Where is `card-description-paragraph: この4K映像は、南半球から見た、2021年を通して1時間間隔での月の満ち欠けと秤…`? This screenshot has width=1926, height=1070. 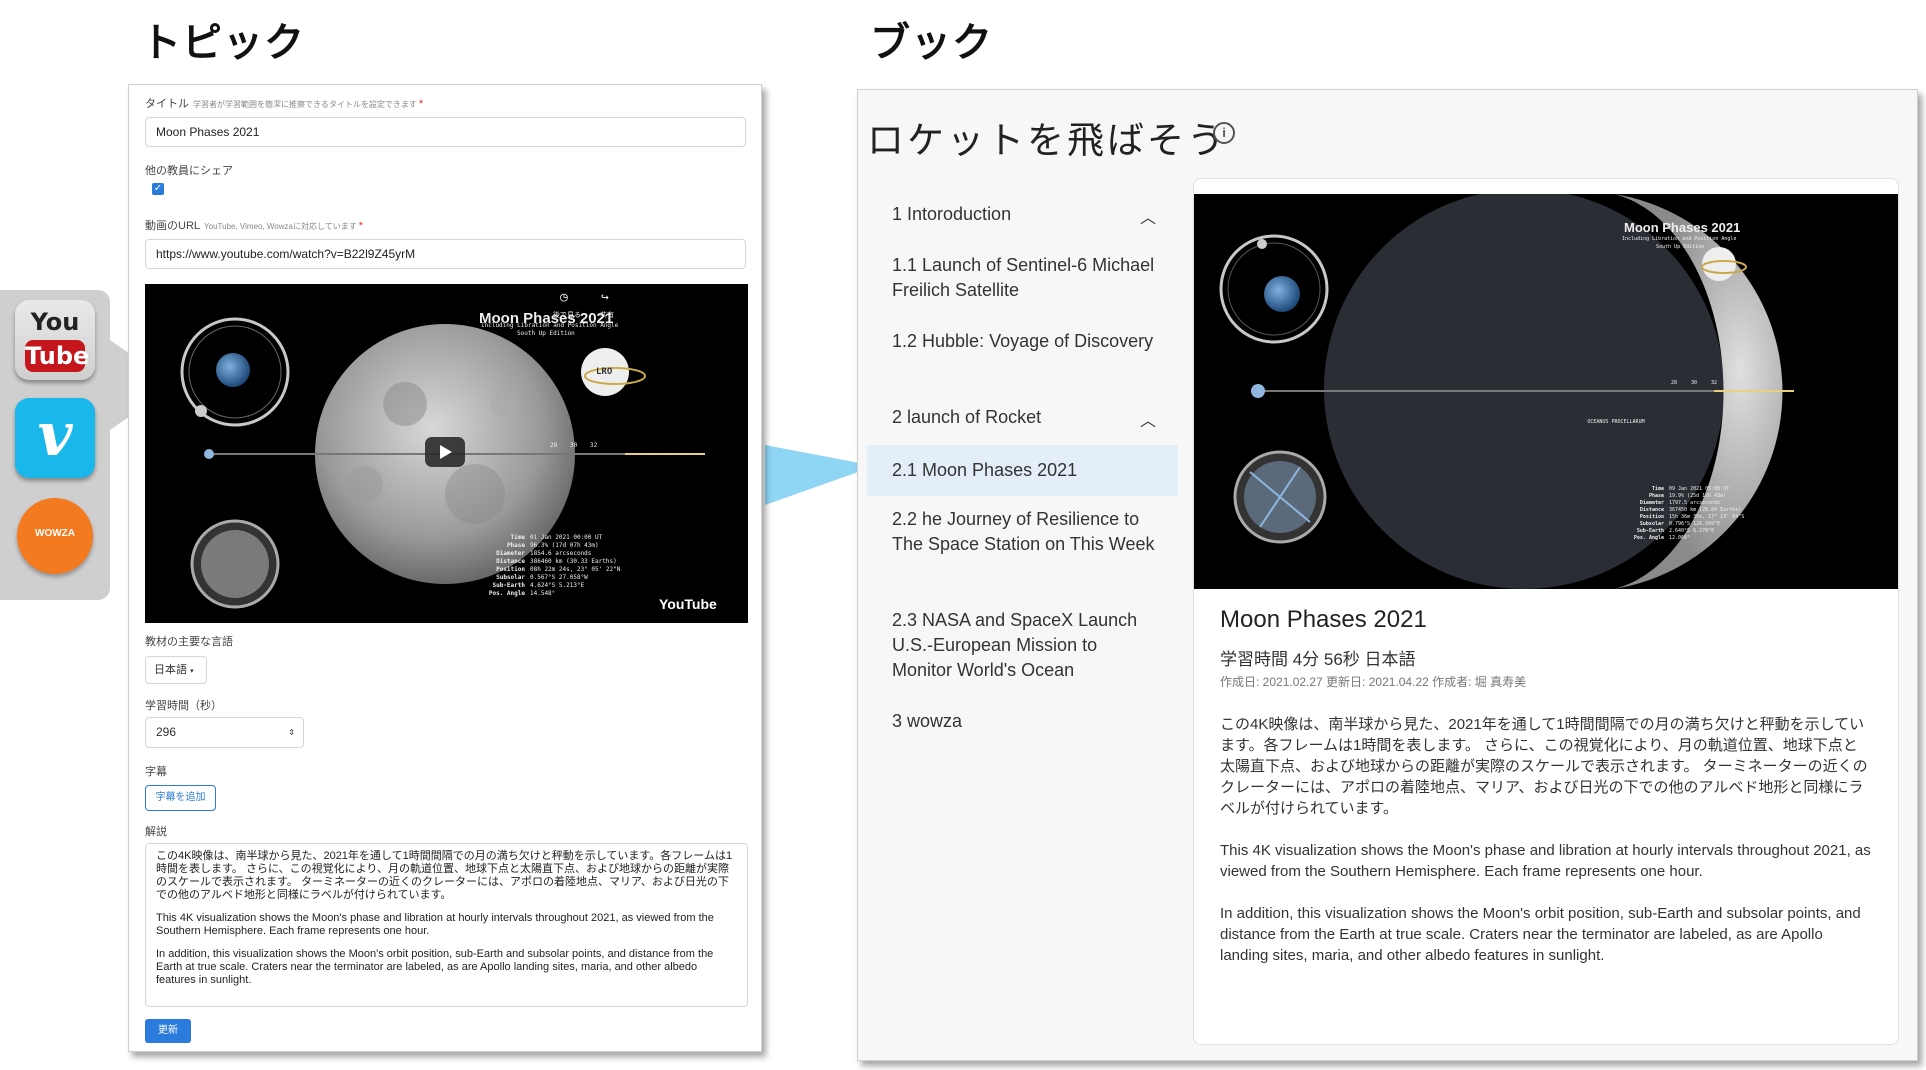 card-description-paragraph: この4K映像は、南半球から見た、2021年を通して1時間間隔での月の満ち欠けと秤… is located at coordinates (1544, 766).